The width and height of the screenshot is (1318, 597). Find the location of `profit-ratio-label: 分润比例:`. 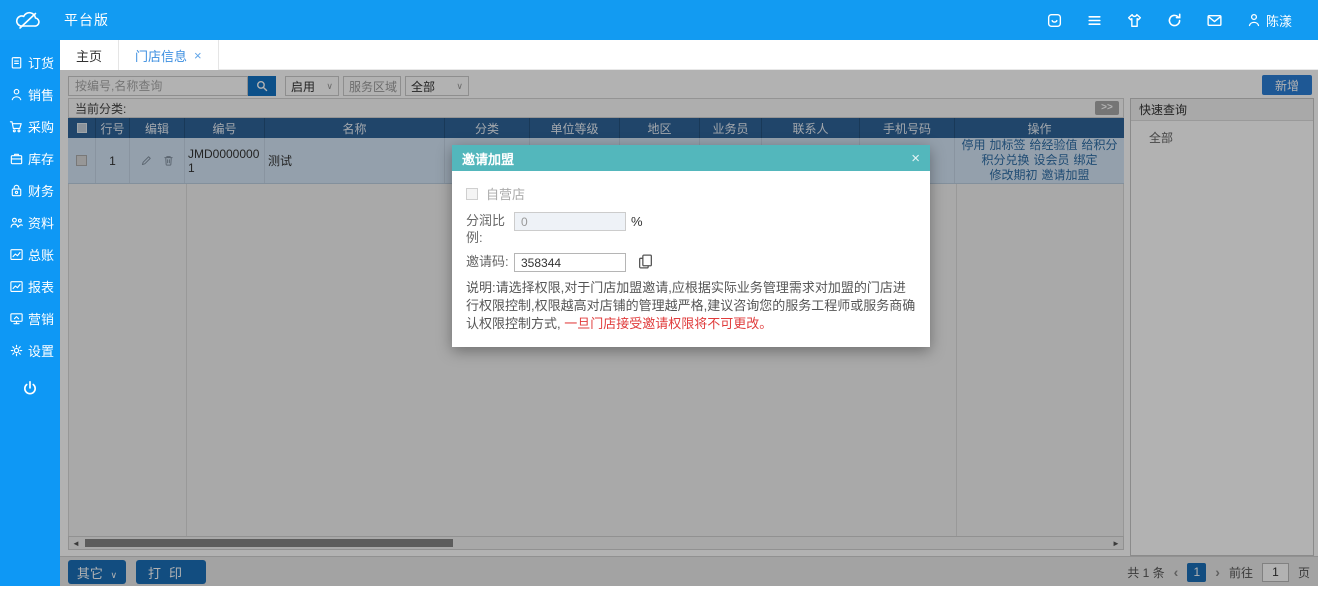

profit-ratio-label: 分润比例: is located at coordinates (486, 229).